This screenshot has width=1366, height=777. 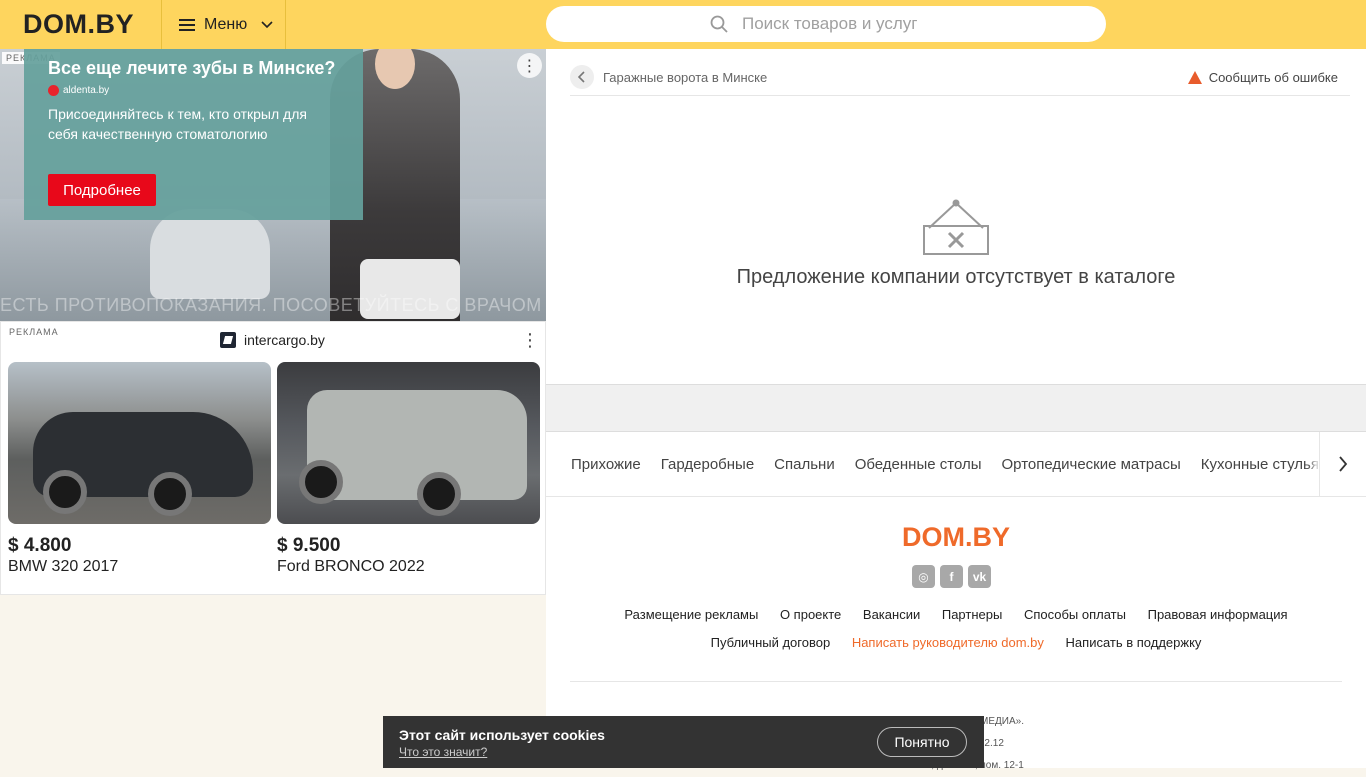 I want to click on menu-label: Меню, so click(x=226, y=24).